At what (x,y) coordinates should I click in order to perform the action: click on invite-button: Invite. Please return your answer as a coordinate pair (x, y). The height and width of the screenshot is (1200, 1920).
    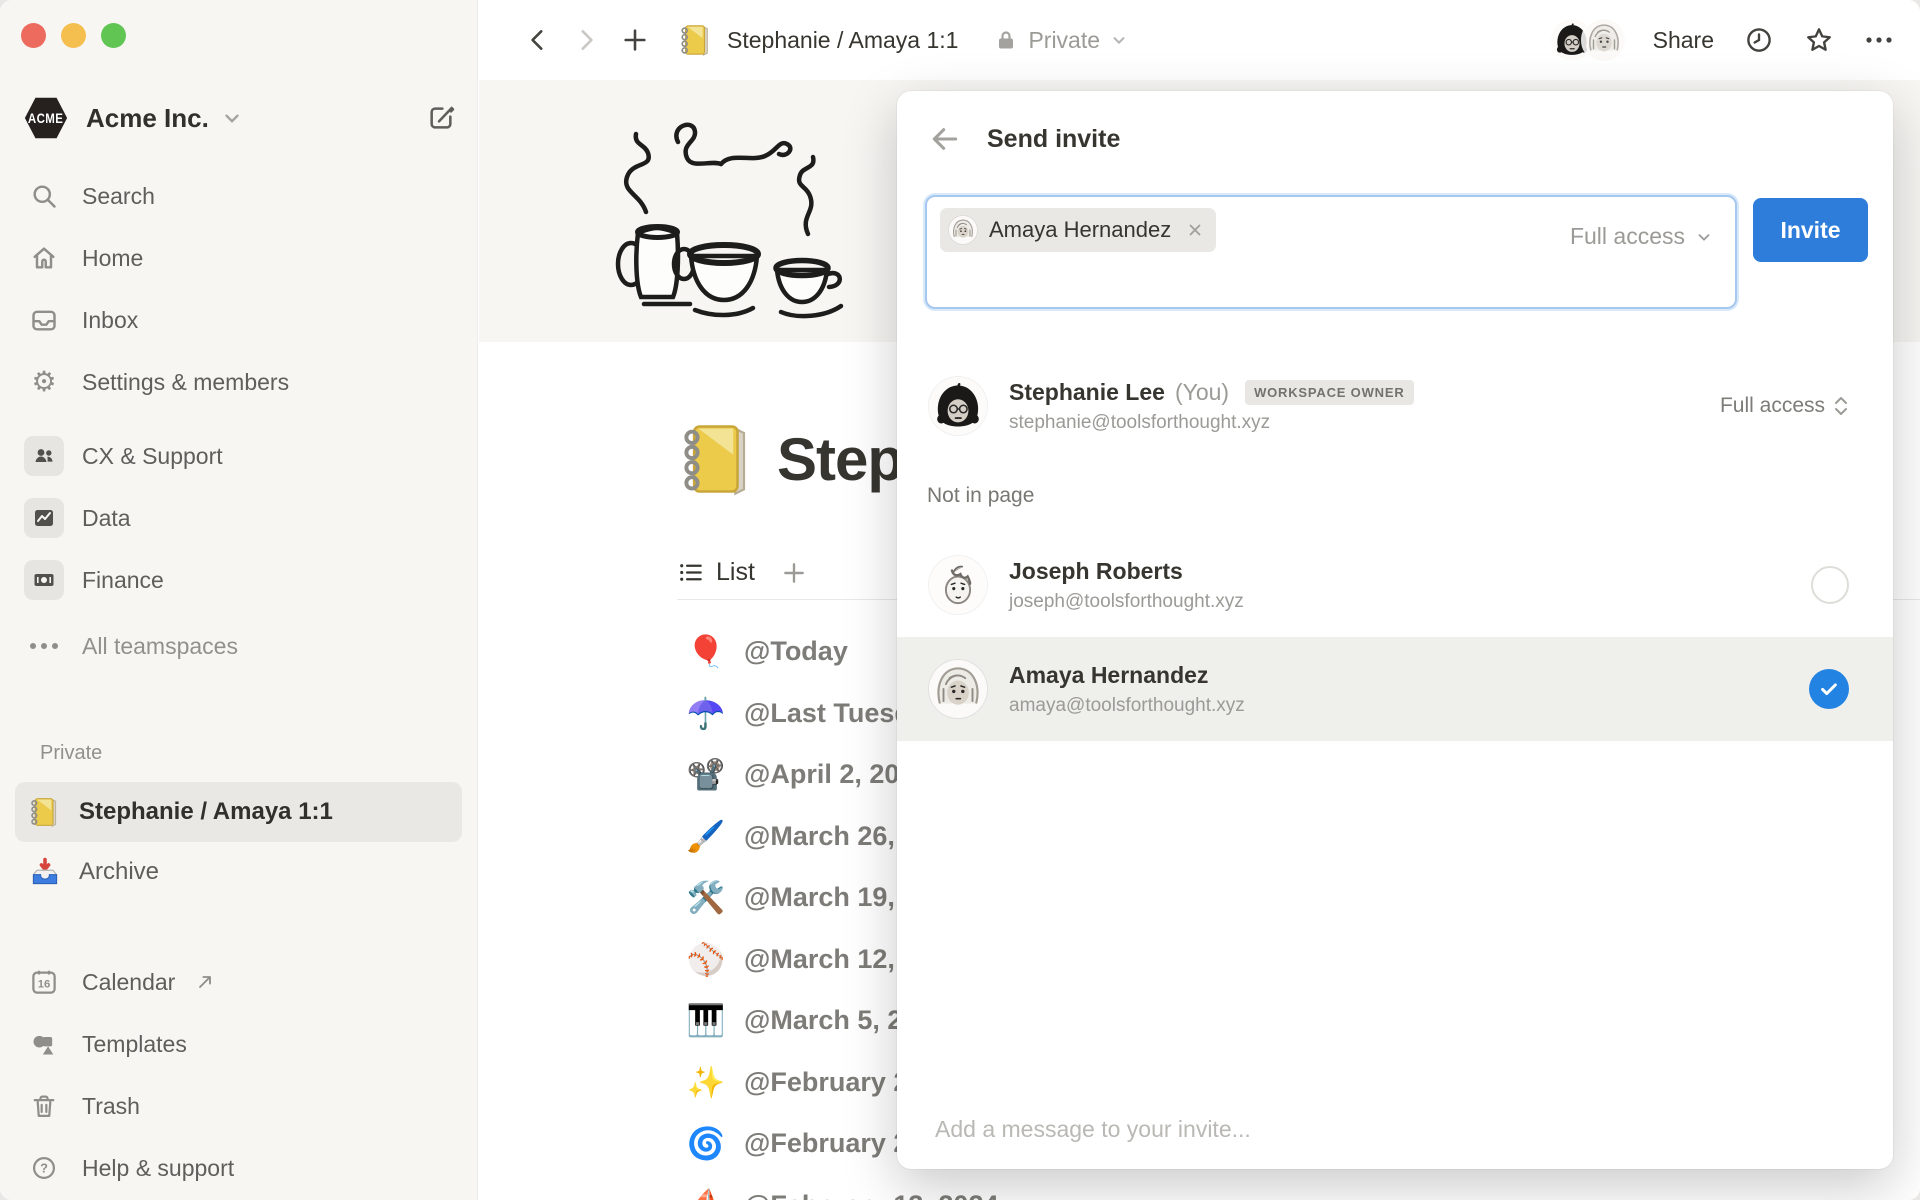
    Looking at the image, I should click on (1810, 230).